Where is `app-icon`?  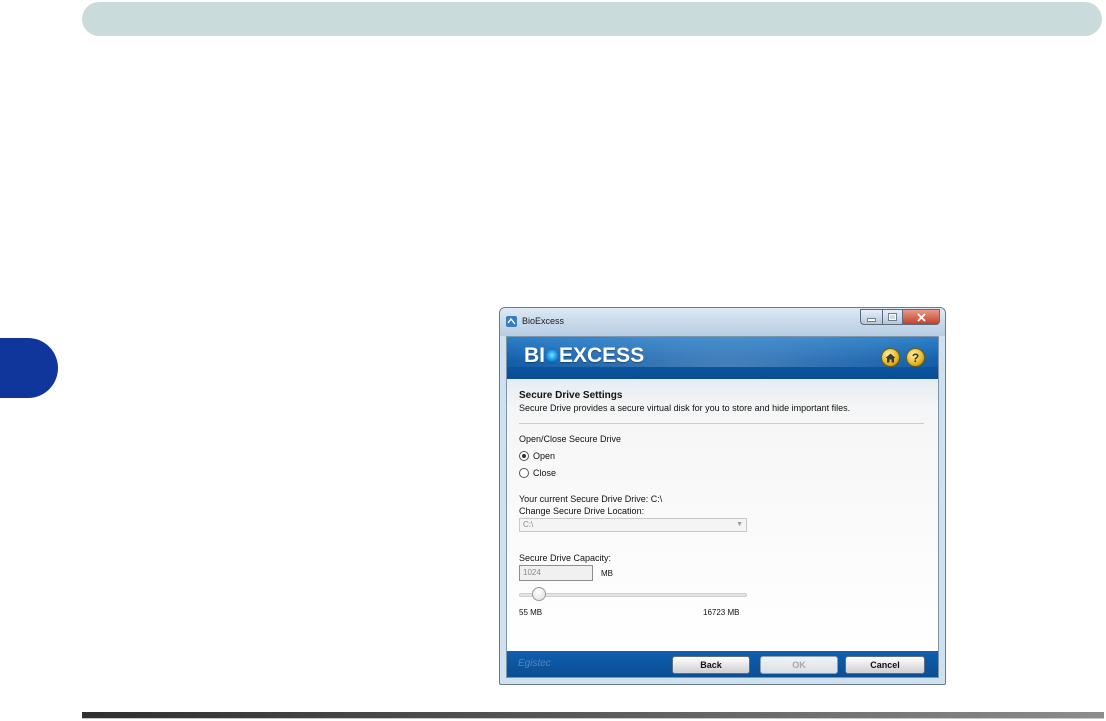
app-icon is located at coordinates (511, 321).